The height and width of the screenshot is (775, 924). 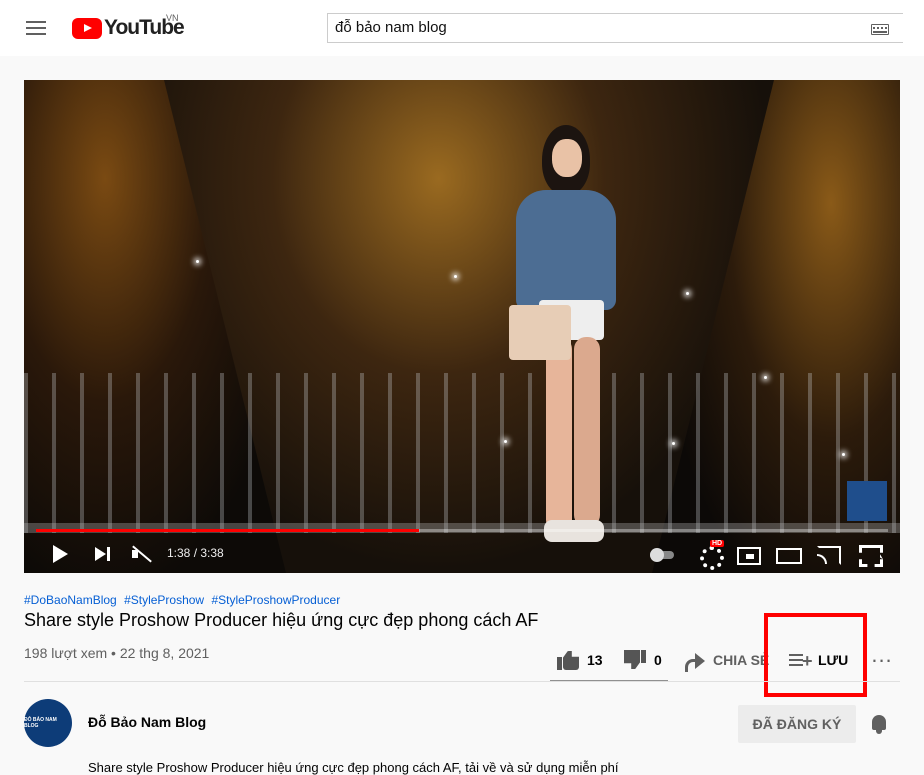 I want to click on divider, so click(x=462, y=681).